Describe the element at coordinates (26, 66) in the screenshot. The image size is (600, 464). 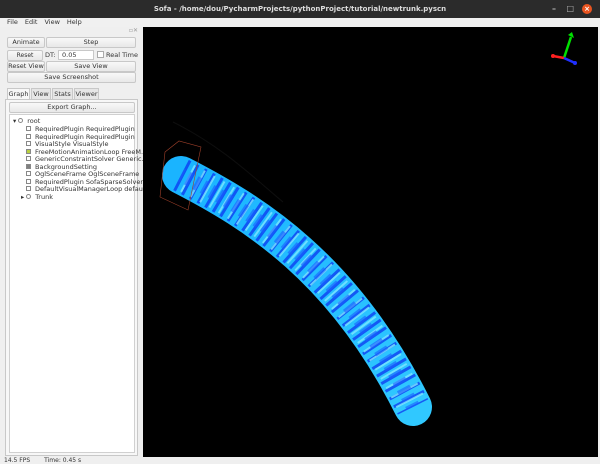
I see `reset-view-button: Reset View` at that location.